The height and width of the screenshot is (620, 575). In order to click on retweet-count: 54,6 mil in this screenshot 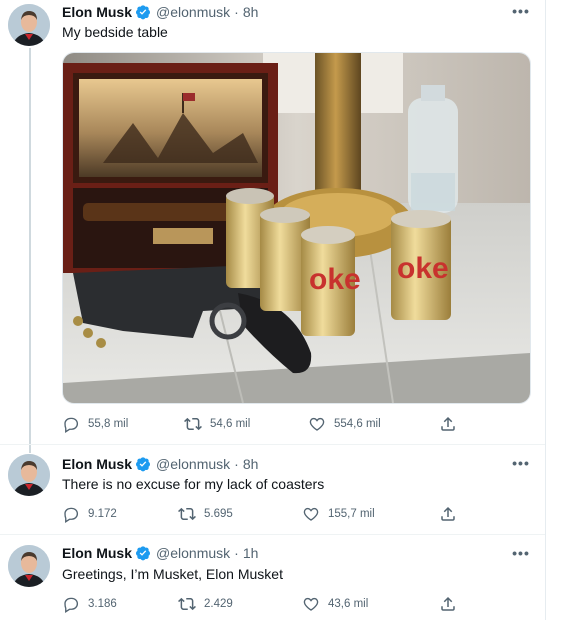, I will do `click(230, 424)`.